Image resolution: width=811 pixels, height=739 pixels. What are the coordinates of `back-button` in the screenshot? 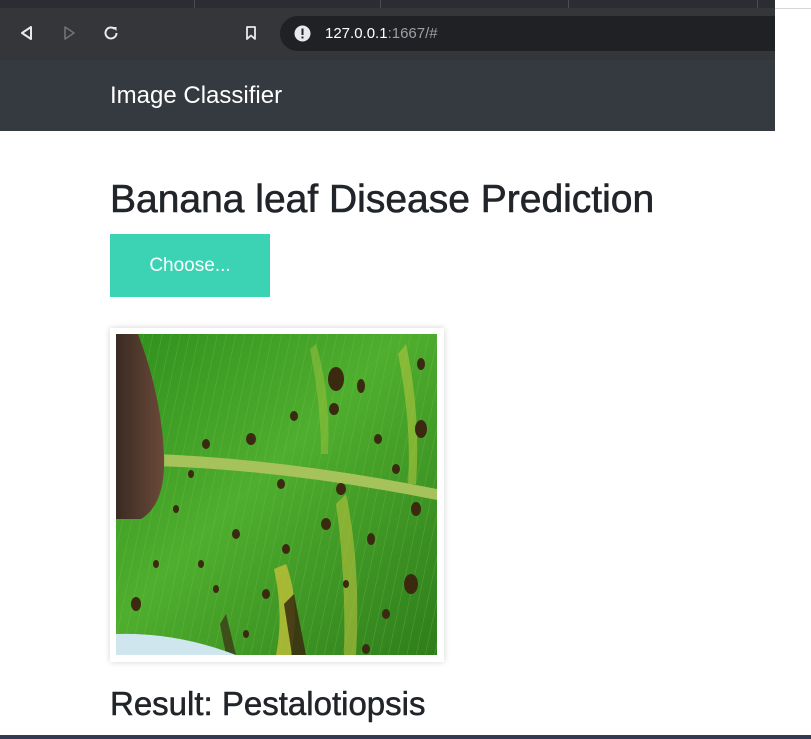 It's located at (27, 33).